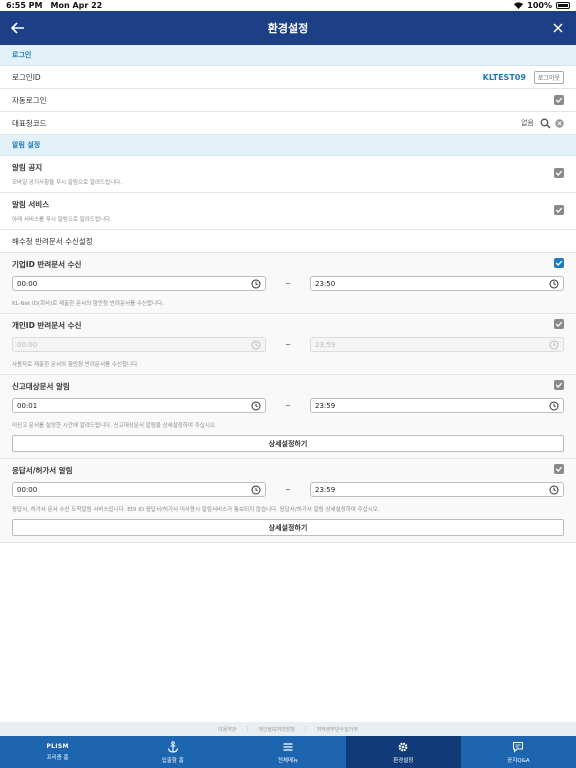  Describe the element at coordinates (57, 752) in the screenshot. I see `tab-plism-home: PLISM 프리즘 홈` at that location.